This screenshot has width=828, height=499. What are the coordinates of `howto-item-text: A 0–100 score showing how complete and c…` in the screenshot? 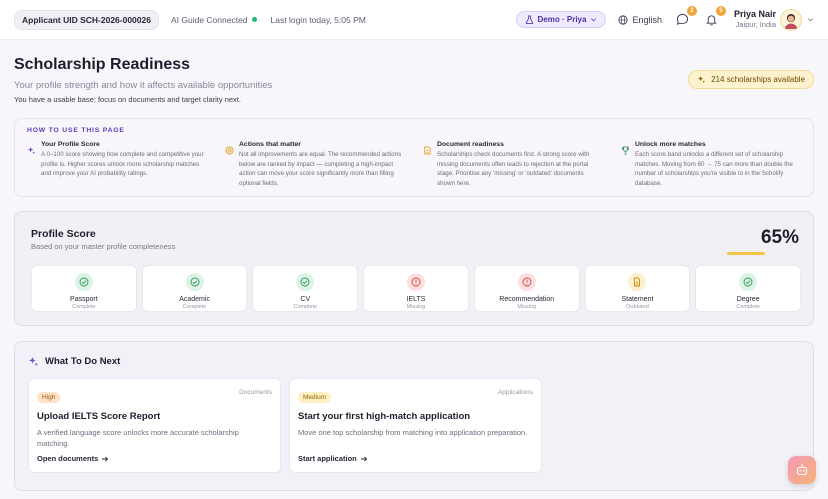 It's located at (122, 164).